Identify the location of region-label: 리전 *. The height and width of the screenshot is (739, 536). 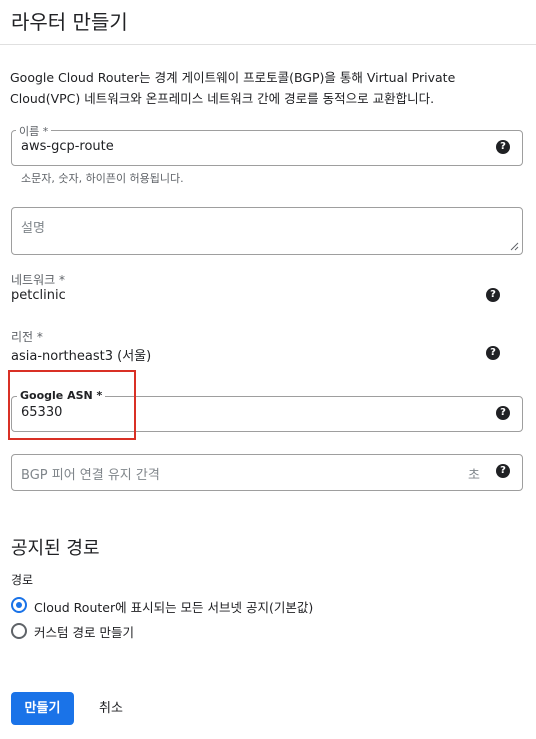
(27, 337).